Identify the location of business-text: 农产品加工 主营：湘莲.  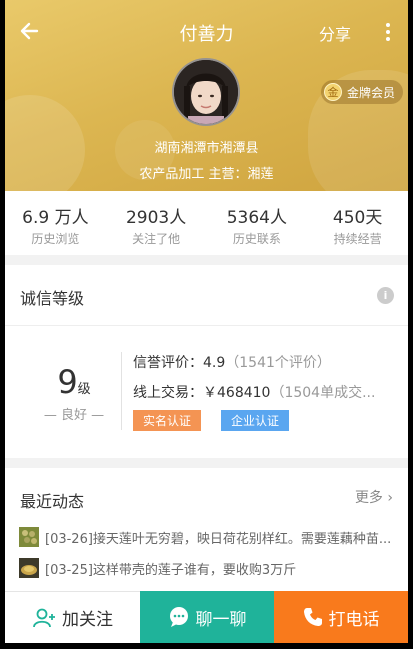
(206, 174).